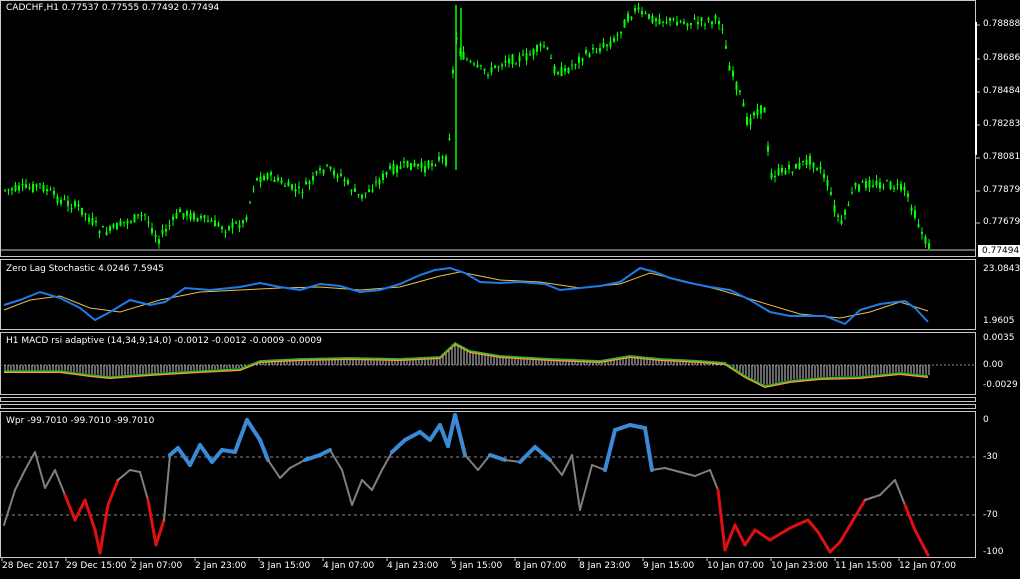 The width and height of the screenshot is (1020, 579). What do you see at coordinates (863, 566) in the screenshot?
I see `time-label: 11 Jan 15:00` at bounding box center [863, 566].